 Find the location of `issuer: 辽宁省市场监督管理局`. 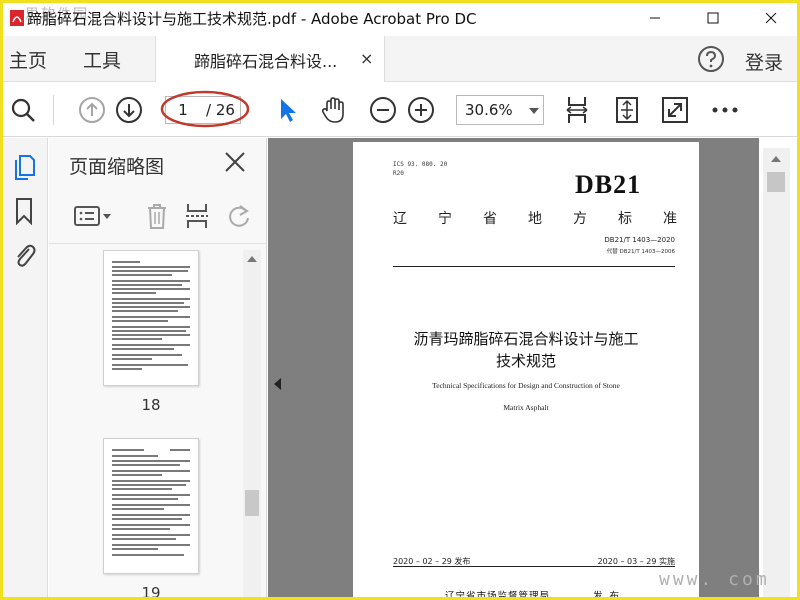

issuer: 辽宁省市场监督管理局 is located at coordinates (498, 595).